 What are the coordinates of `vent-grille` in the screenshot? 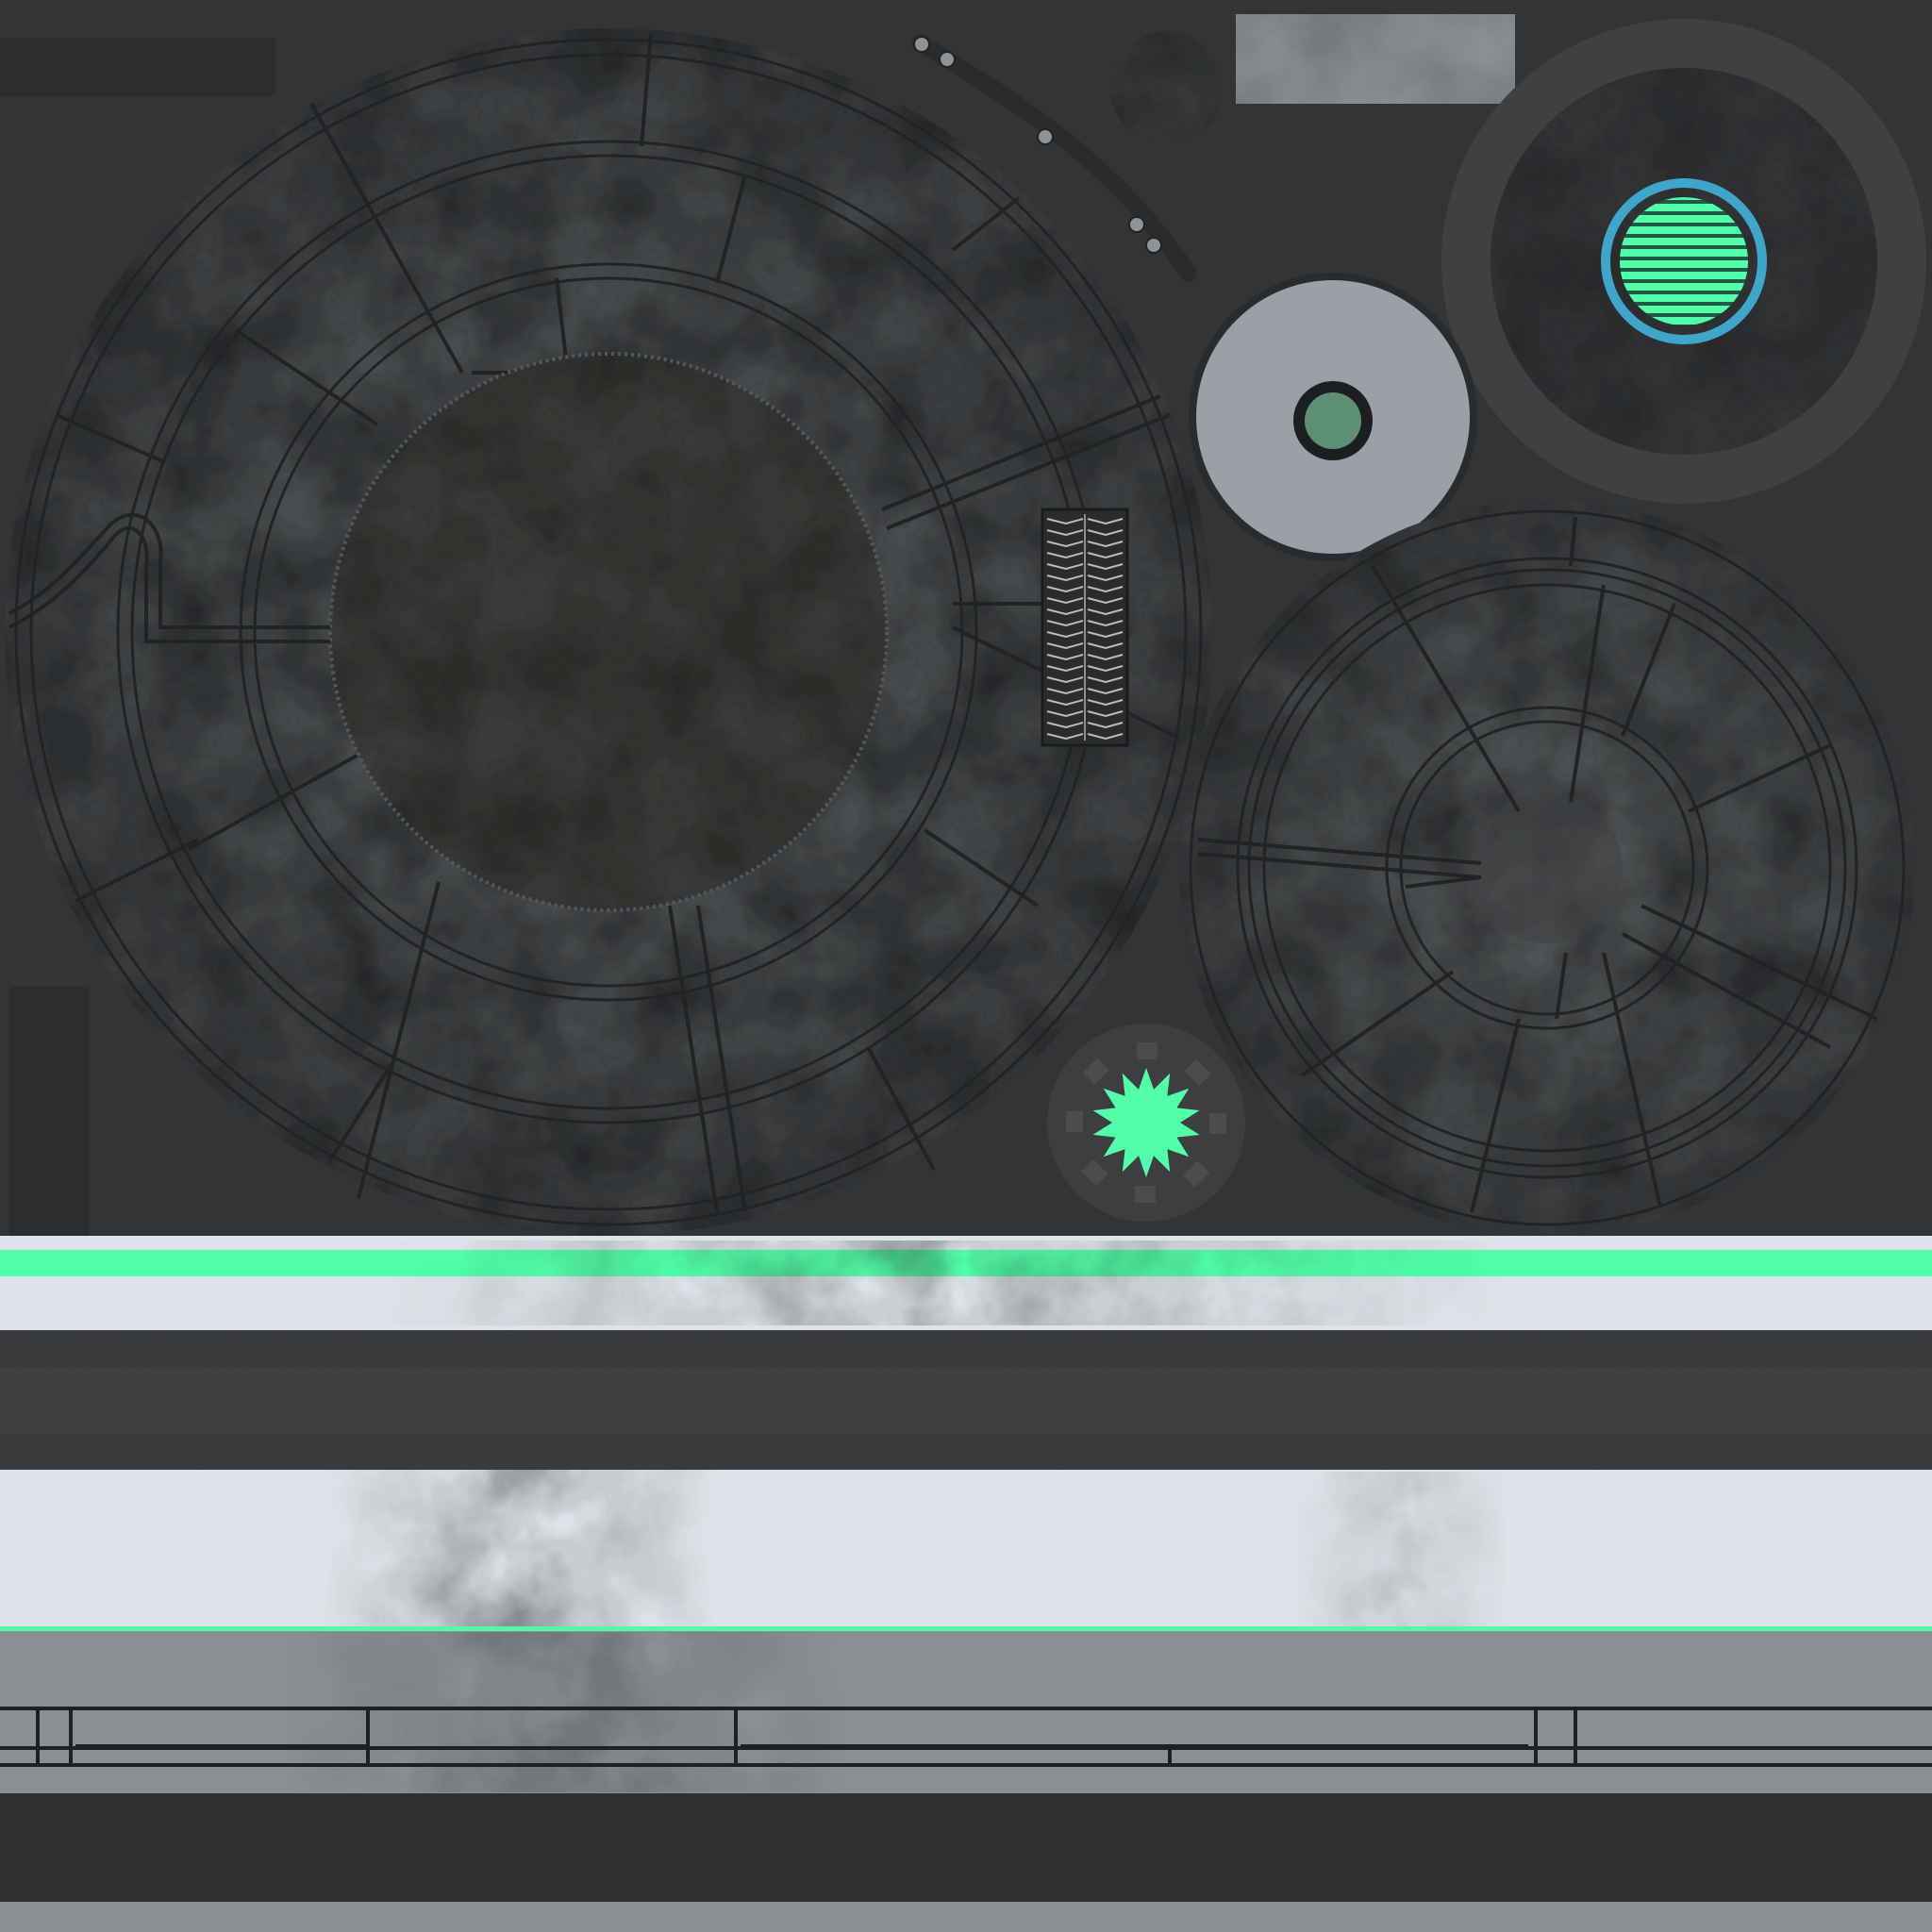 It's located at (1085, 627).